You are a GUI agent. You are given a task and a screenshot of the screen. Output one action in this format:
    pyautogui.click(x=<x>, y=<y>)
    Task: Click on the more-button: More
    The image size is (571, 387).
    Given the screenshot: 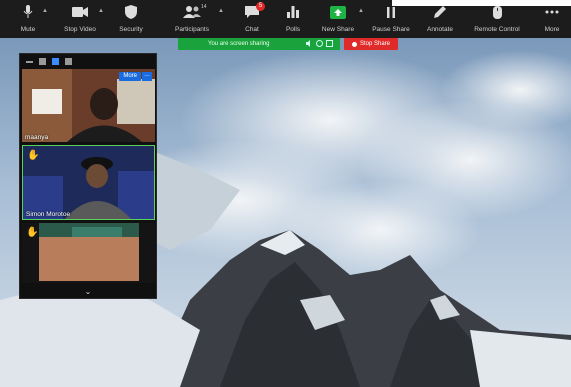 What is the action you would take?
    pyautogui.click(x=552, y=20)
    